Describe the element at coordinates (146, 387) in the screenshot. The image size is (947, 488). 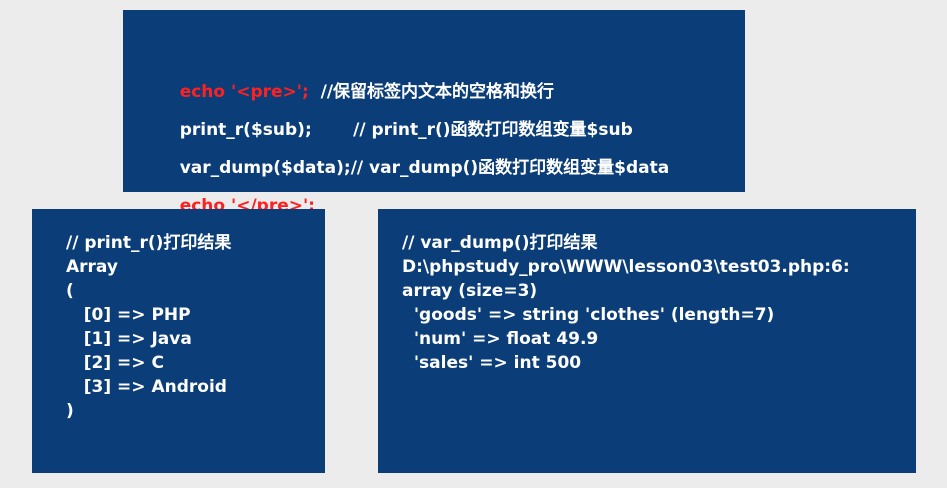
I see `output-line: [3] => Android` at that location.